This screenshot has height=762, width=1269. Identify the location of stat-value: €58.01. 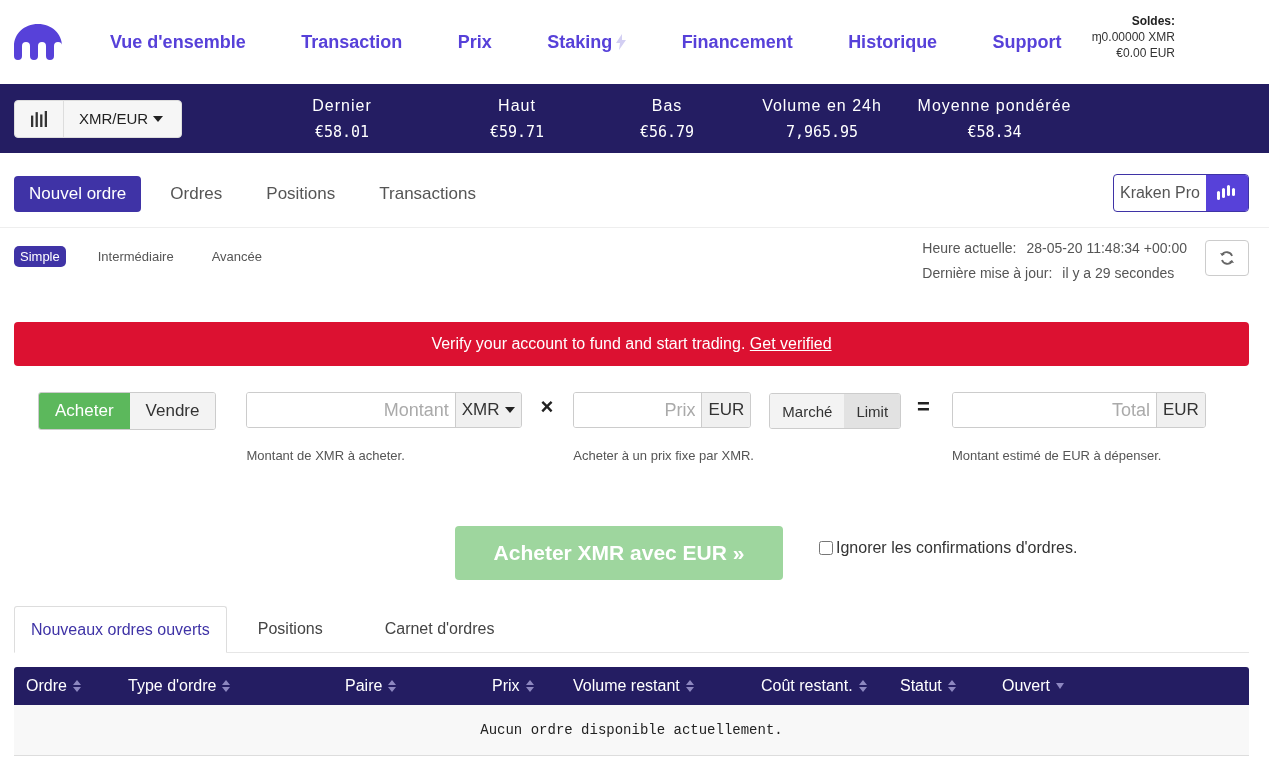
(342, 131).